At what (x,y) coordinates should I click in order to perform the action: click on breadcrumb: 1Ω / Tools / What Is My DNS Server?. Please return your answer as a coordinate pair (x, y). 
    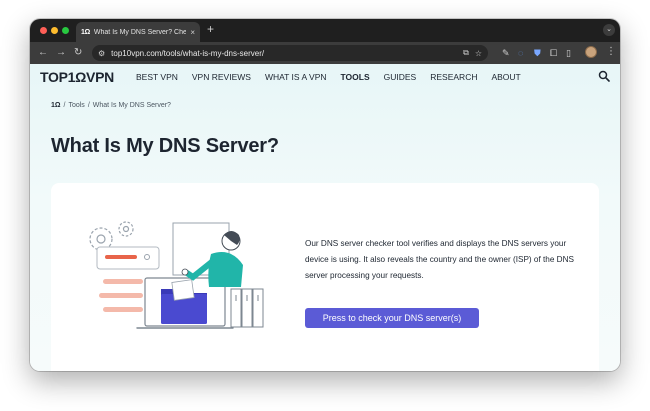
    Looking at the image, I should click on (111, 105).